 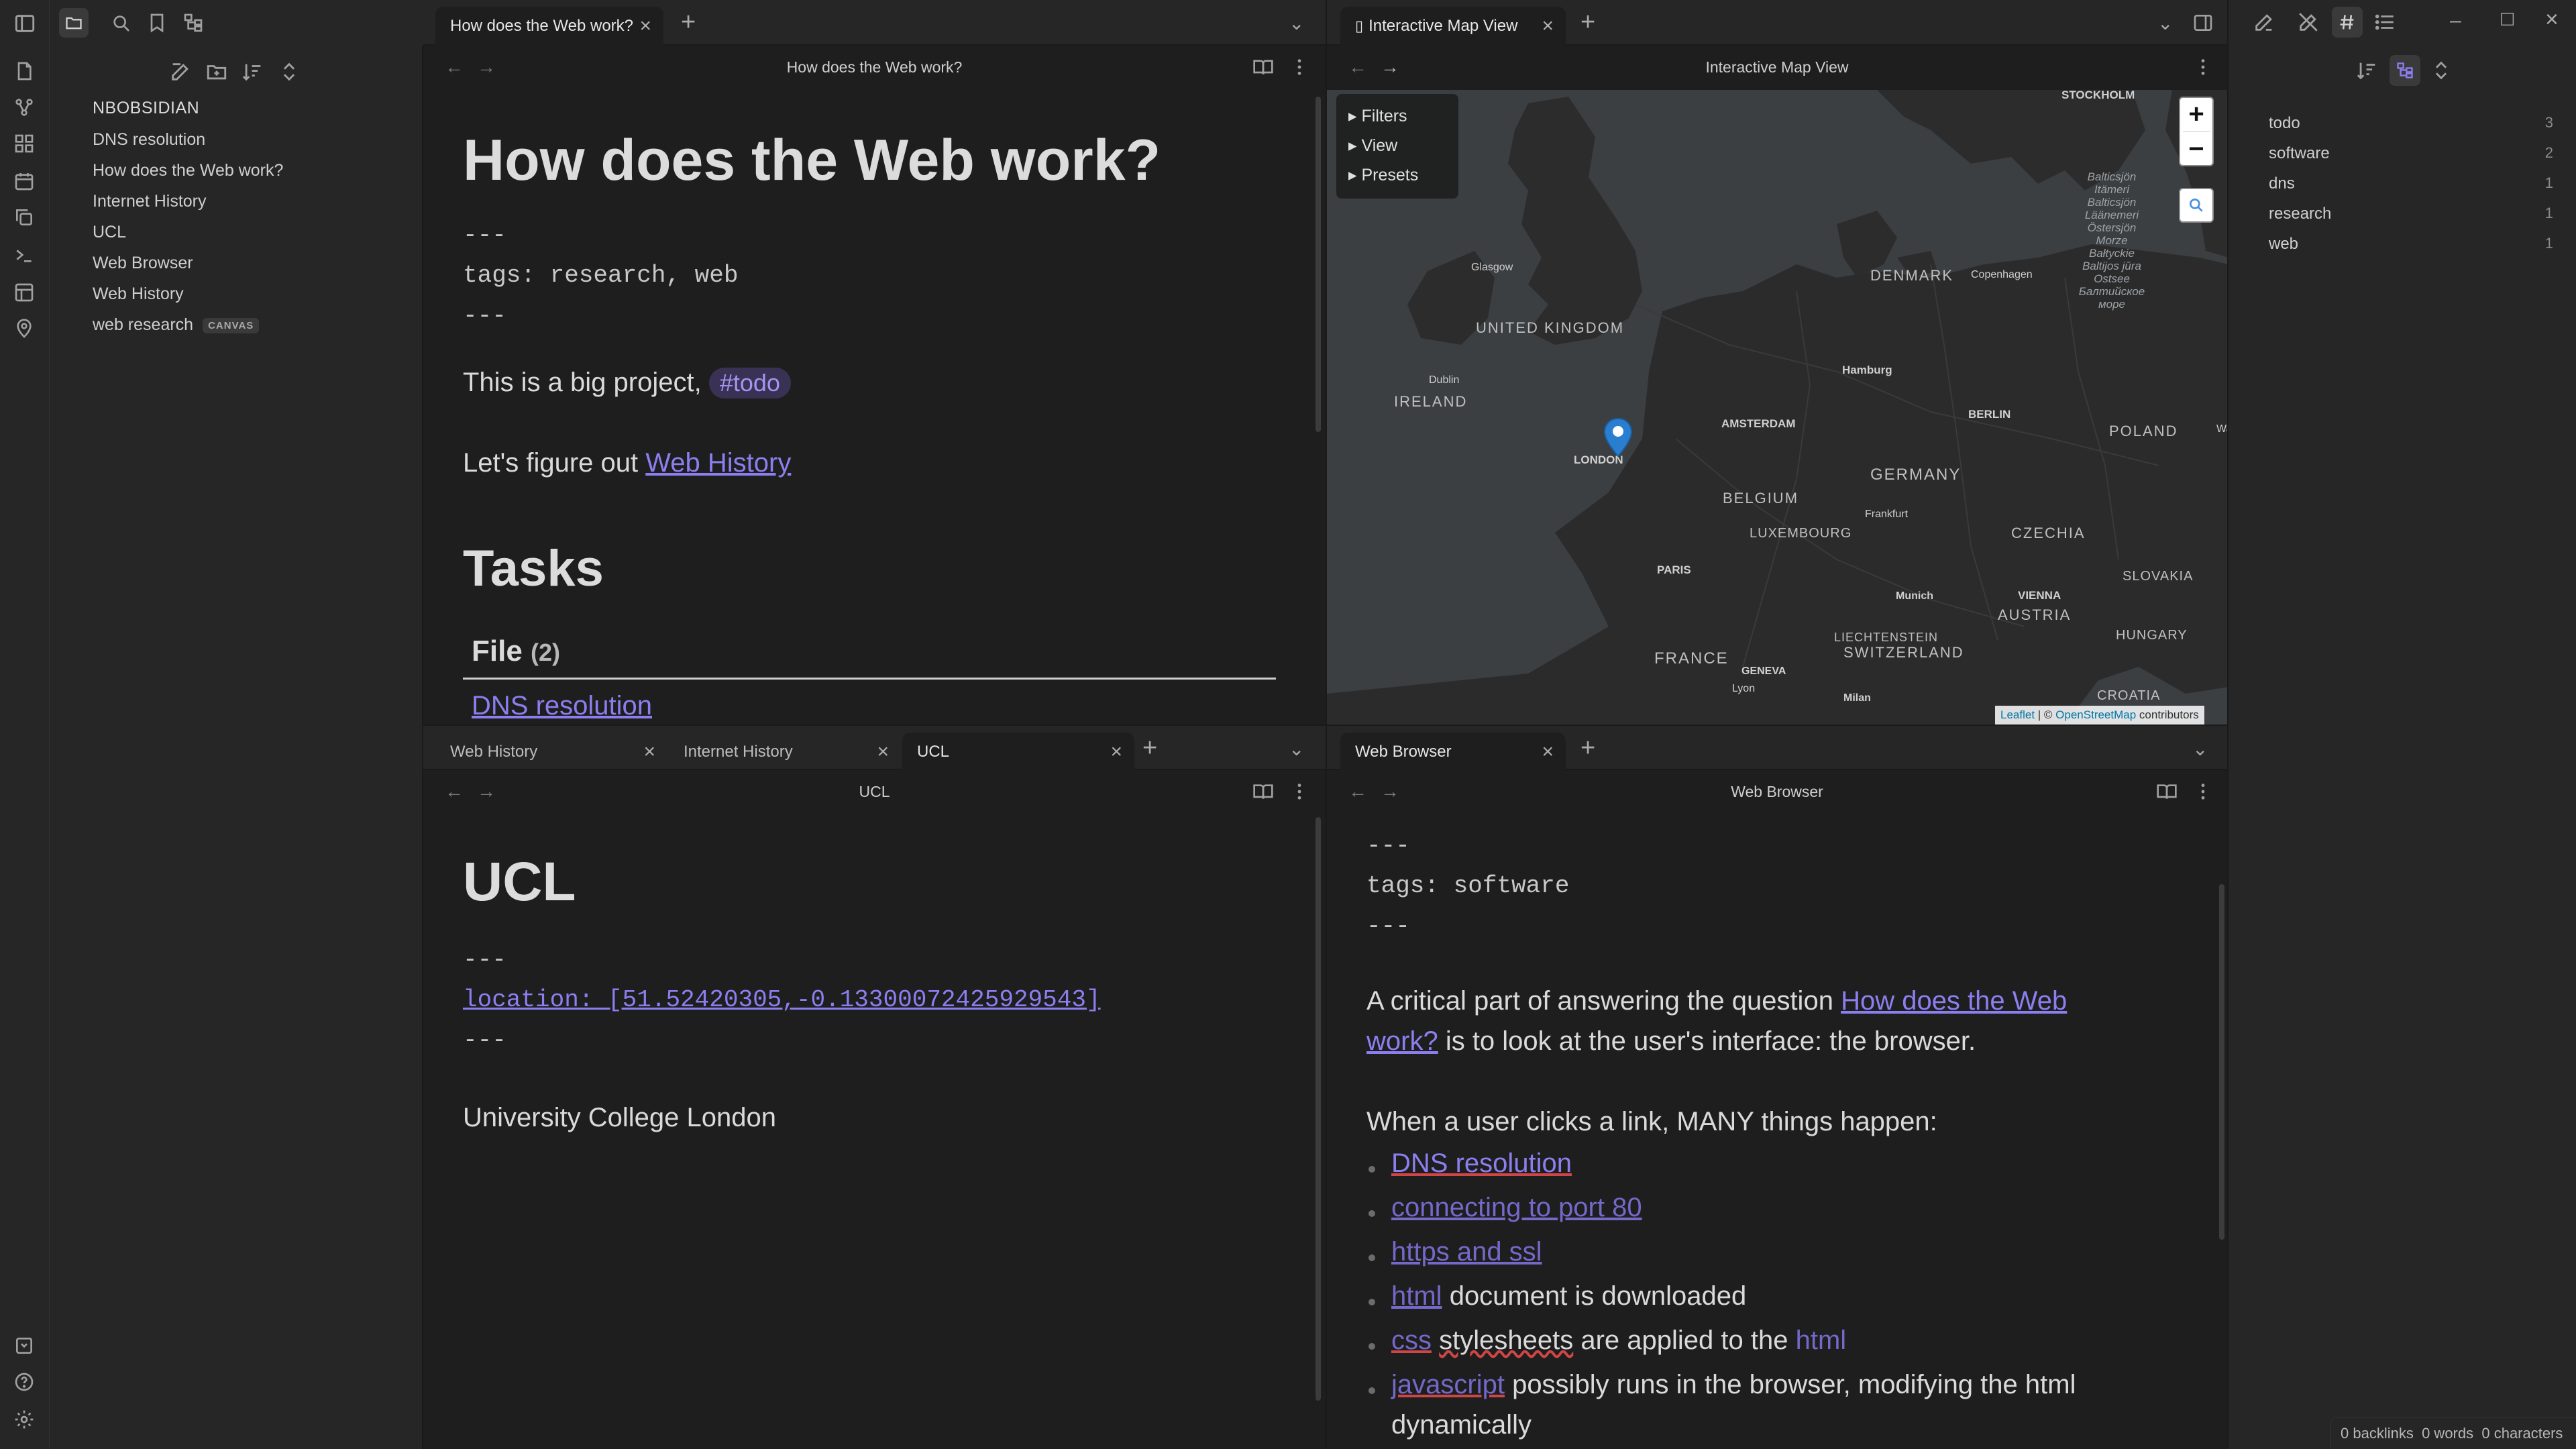 I want to click on frontmatter-tags: tags: research, web, so click(x=600, y=275).